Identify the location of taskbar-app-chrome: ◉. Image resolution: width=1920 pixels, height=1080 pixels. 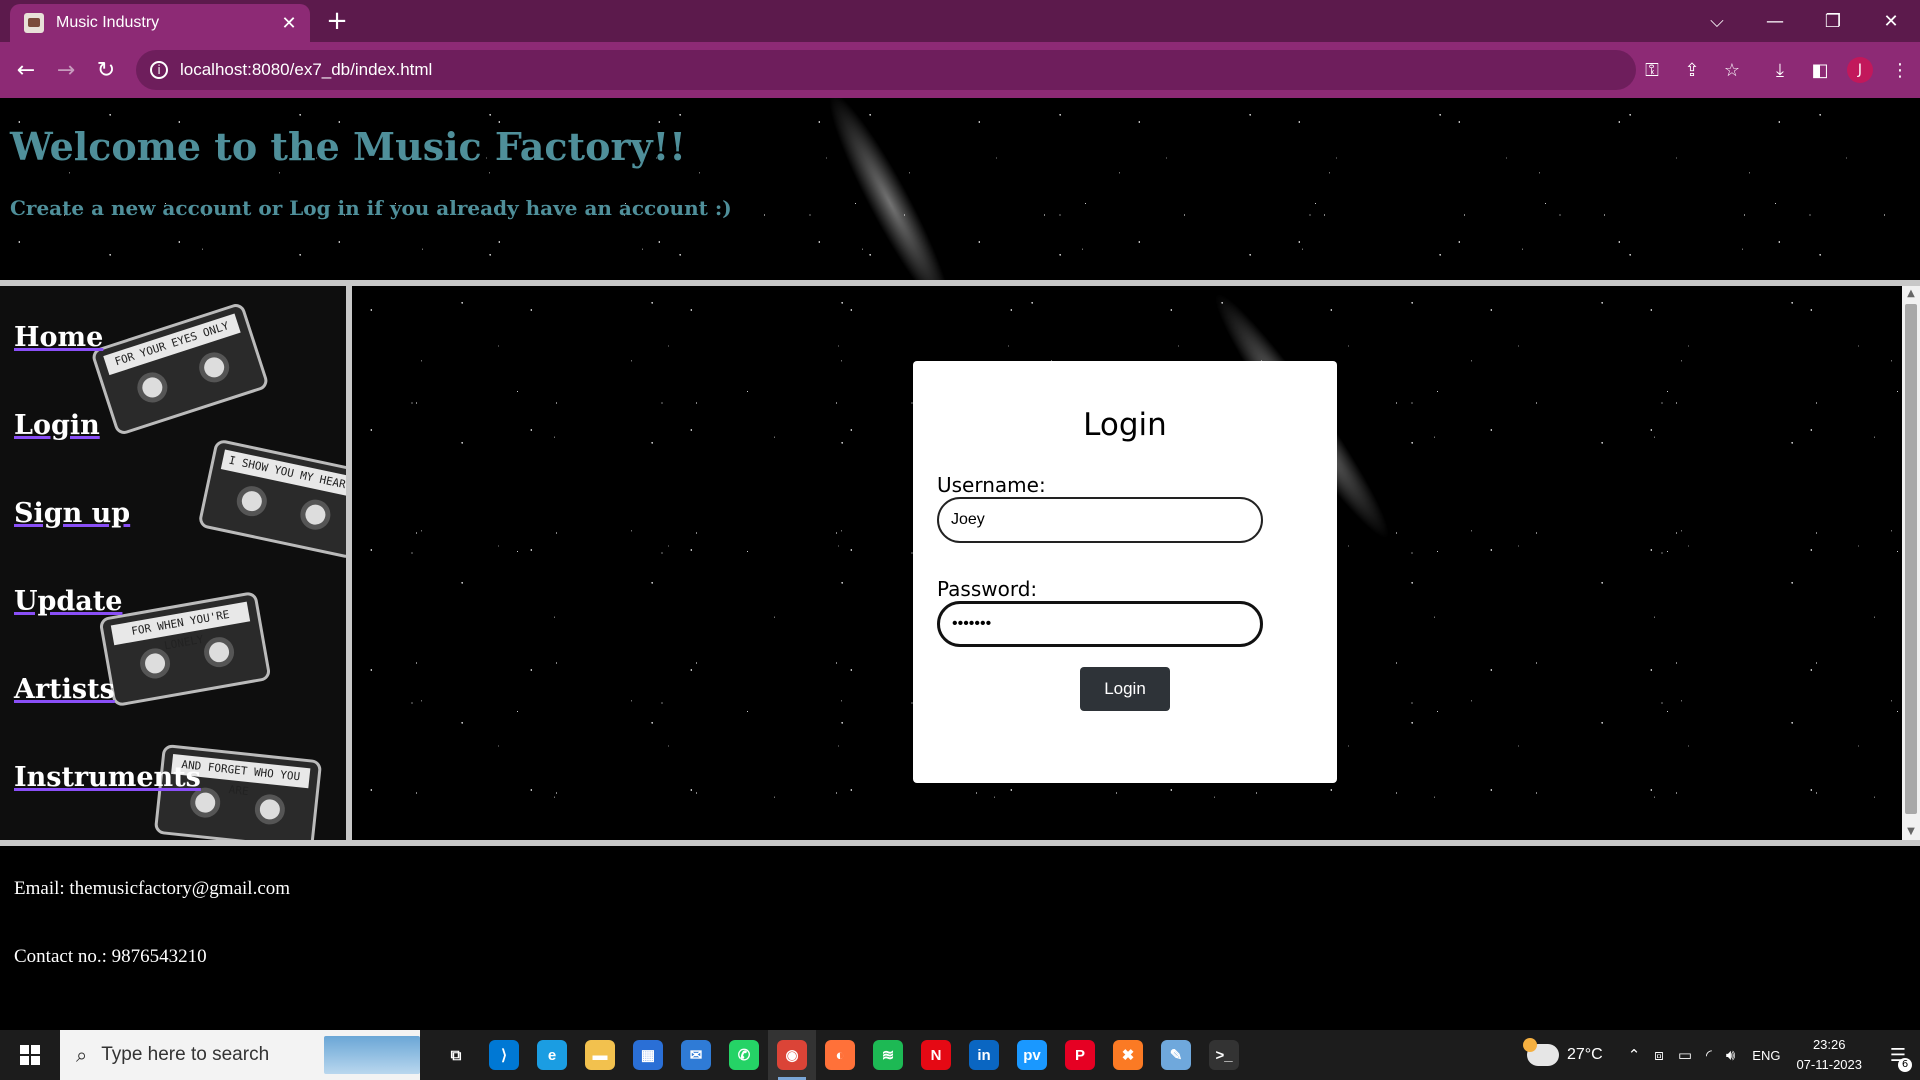
(792, 1055).